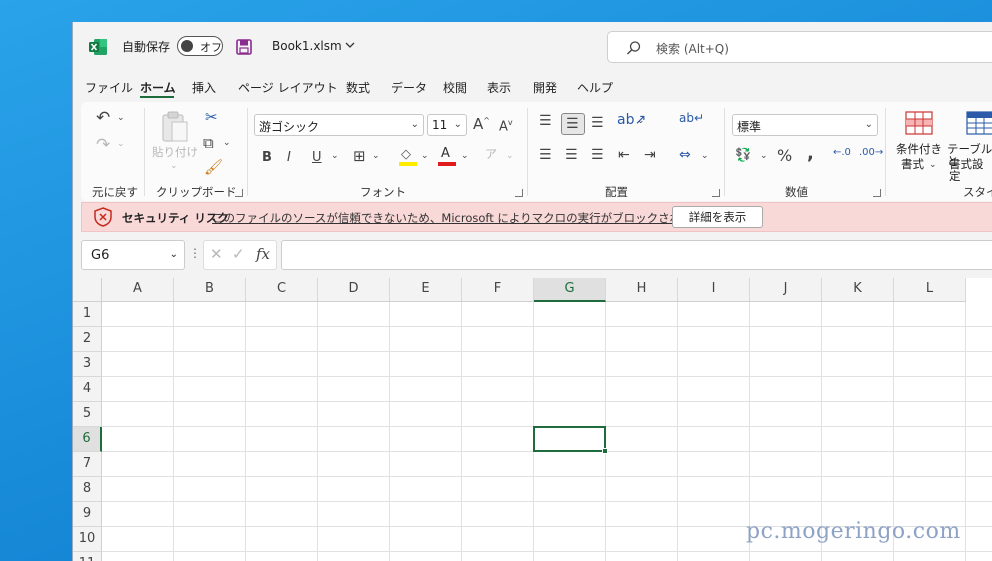  I want to click on tab-page-layout: ページ レイアウト, so click(288, 87).